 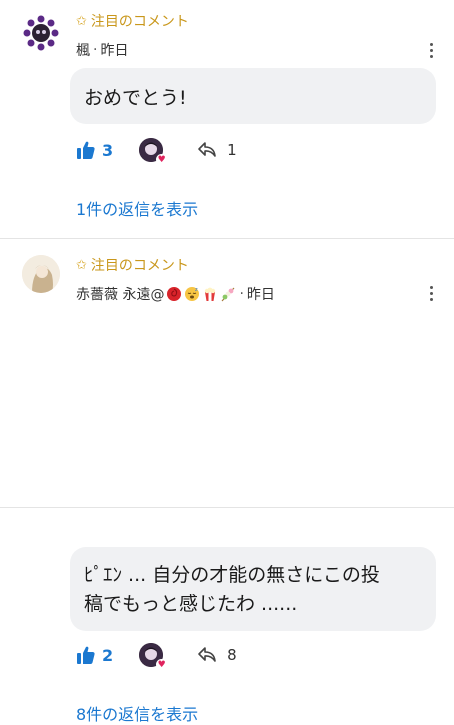 I want to click on reply-button: 8, so click(x=217, y=655).